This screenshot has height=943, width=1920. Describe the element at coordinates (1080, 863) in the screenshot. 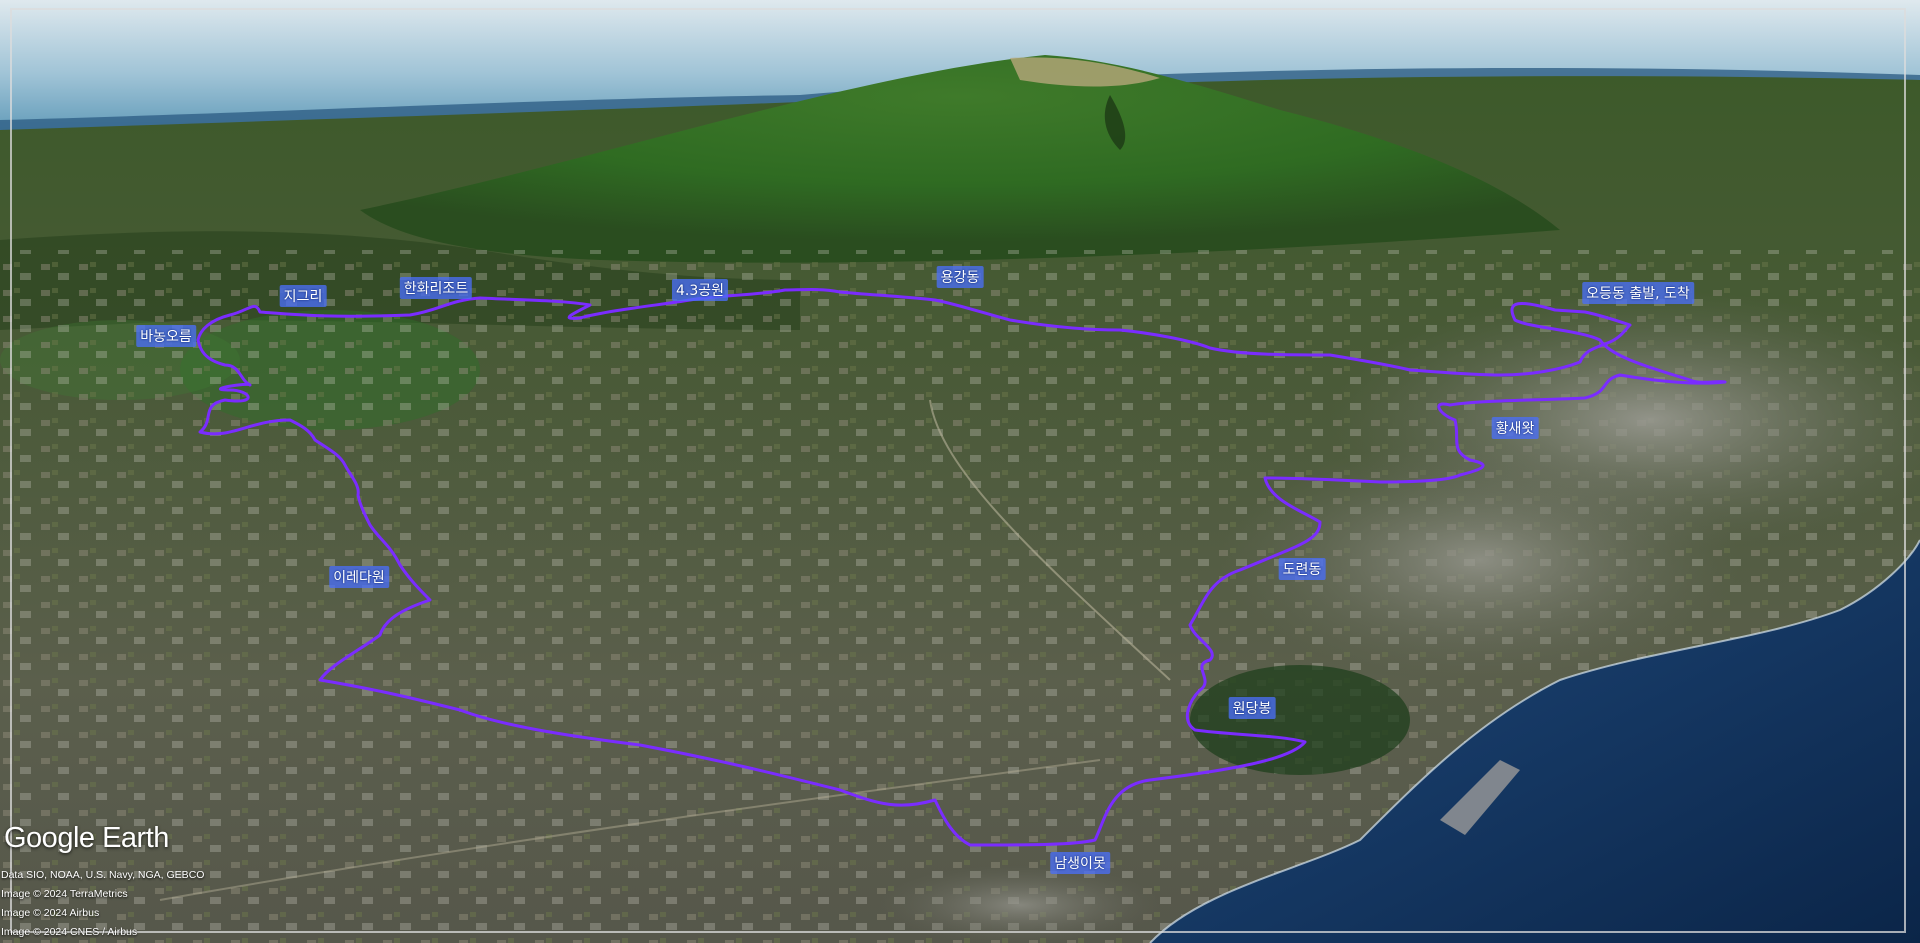

I see `place-label-namsaengimot: 남생이못` at that location.